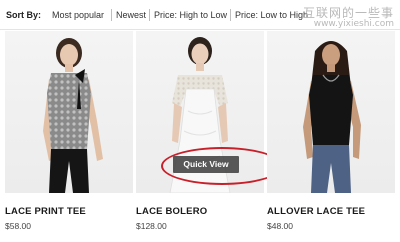 This screenshot has width=400, height=242. I want to click on sort-option-price-low-high: Price: Low to High, so click(271, 15).